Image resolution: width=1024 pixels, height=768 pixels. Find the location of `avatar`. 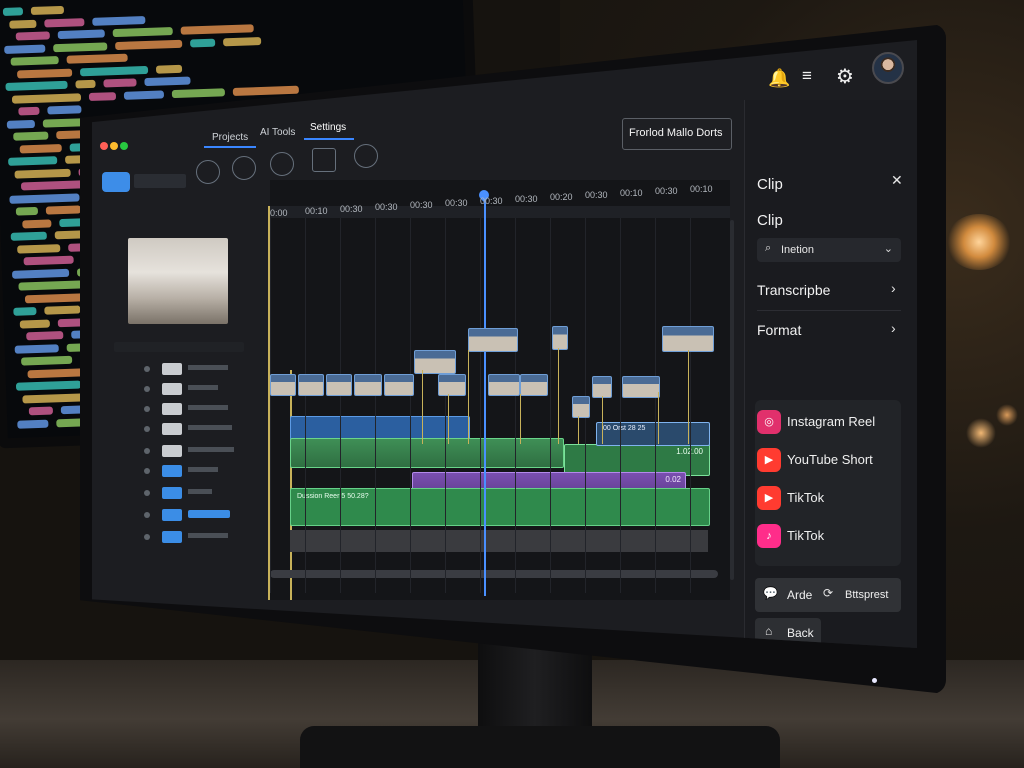

avatar is located at coordinates (888, 68).